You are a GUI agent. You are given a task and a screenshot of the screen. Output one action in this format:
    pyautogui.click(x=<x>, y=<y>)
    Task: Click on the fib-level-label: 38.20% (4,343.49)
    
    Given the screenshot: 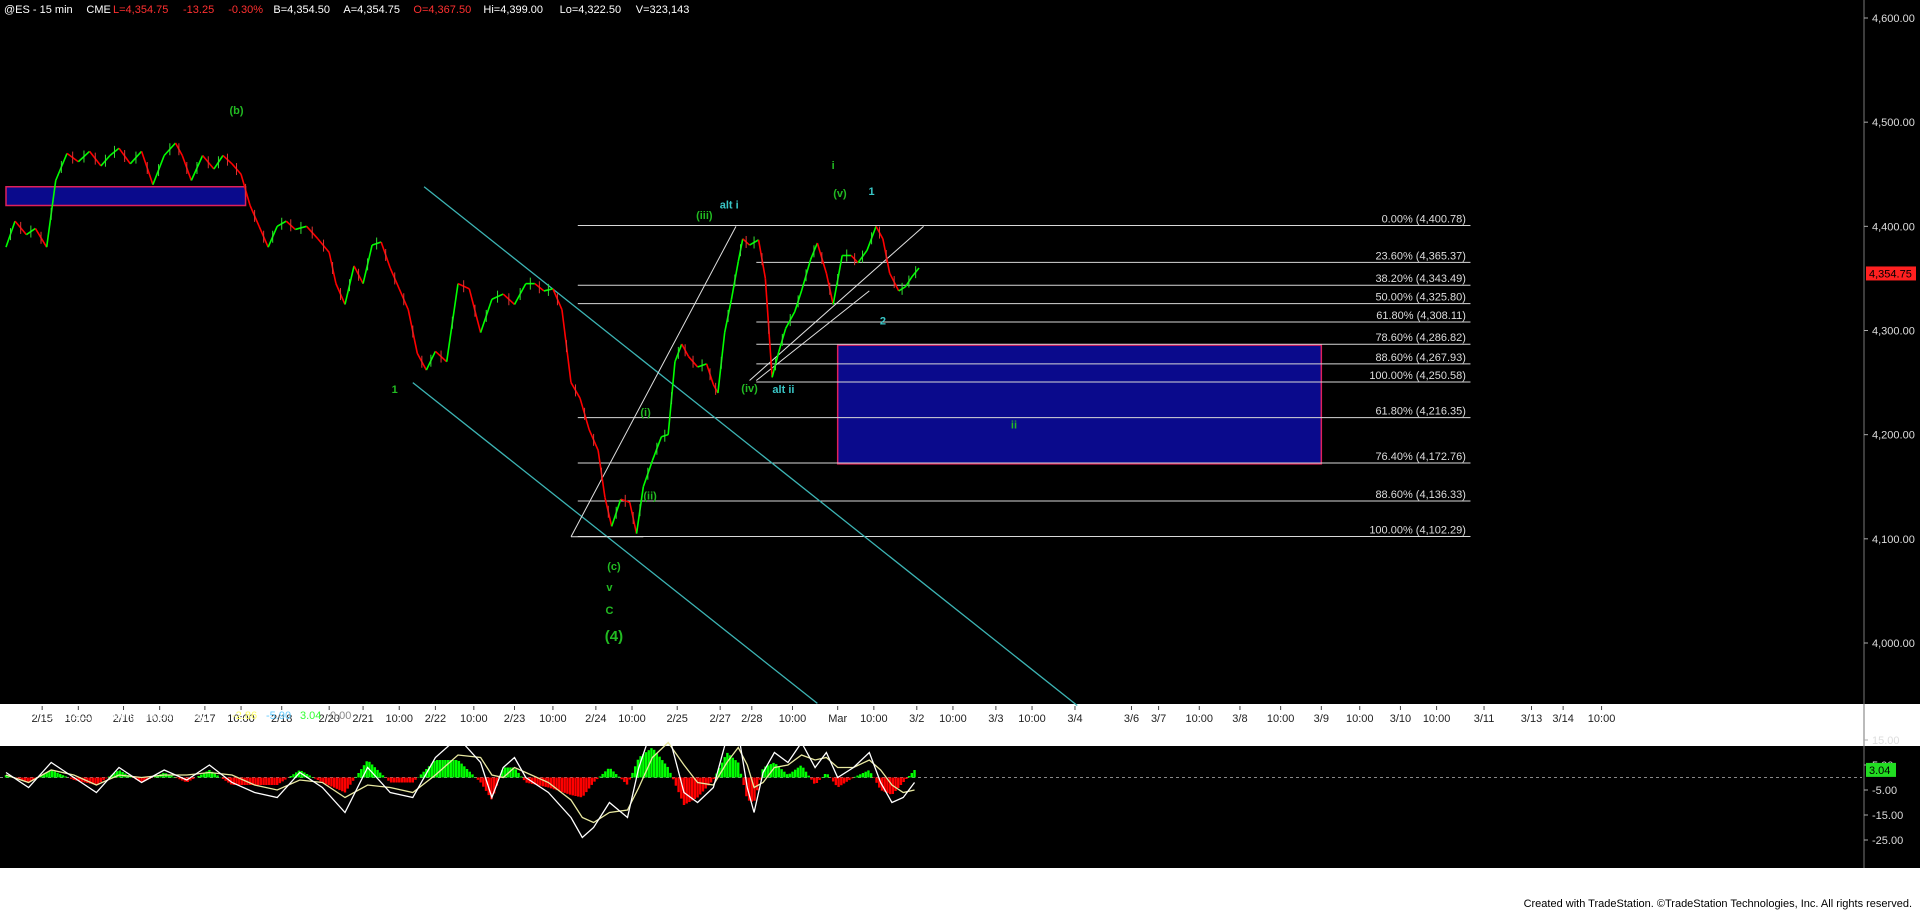 What is the action you would take?
    pyautogui.click(x=1420, y=279)
    